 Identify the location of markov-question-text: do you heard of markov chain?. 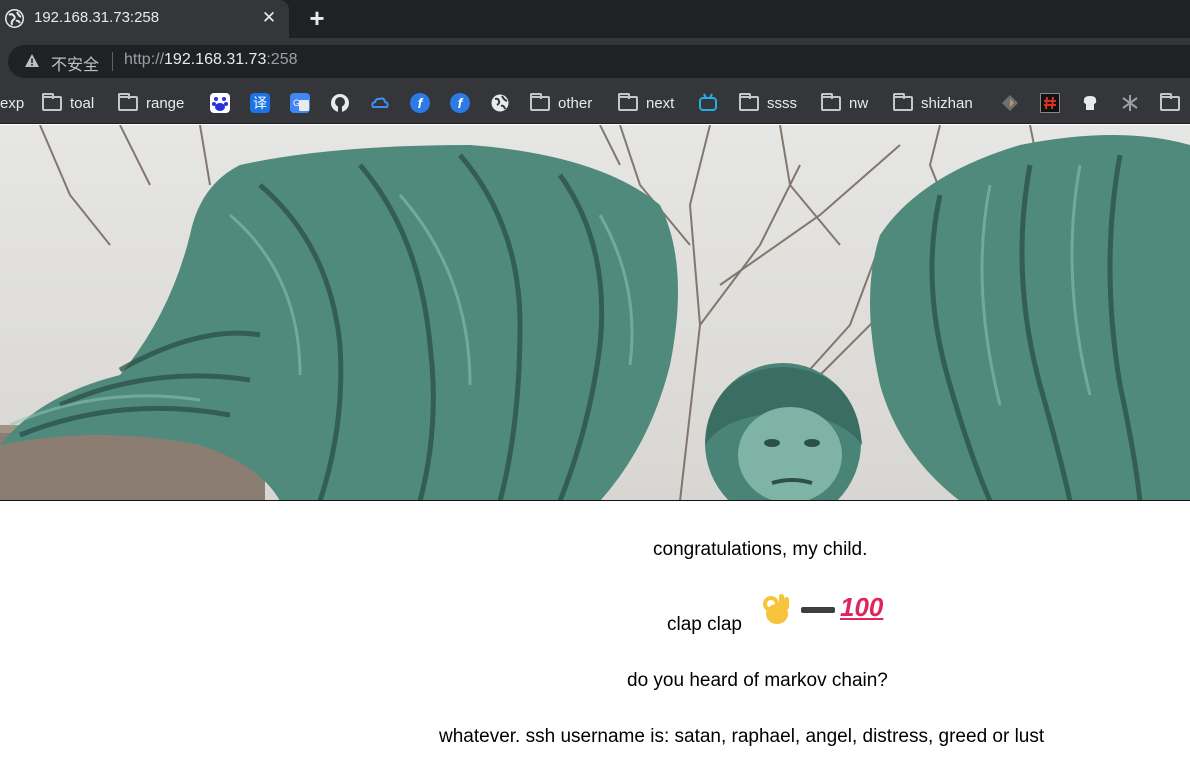
(757, 680).